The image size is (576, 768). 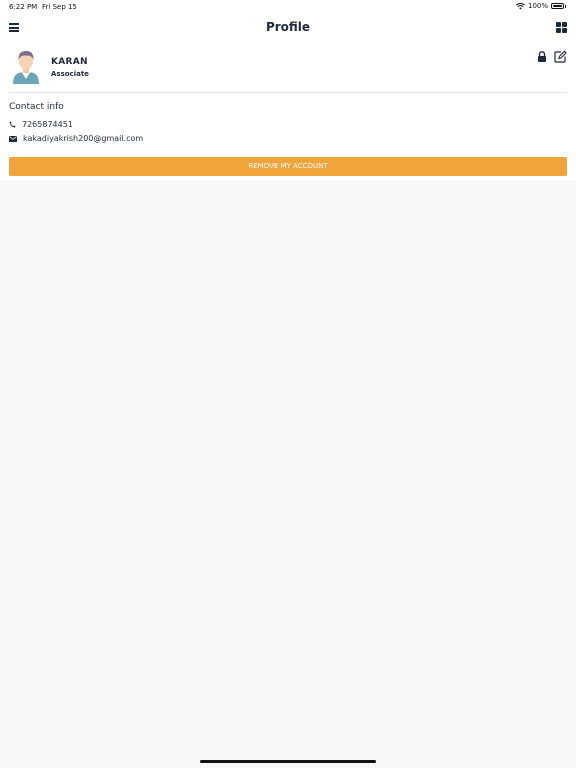 I want to click on edit-icon, so click(x=560, y=56).